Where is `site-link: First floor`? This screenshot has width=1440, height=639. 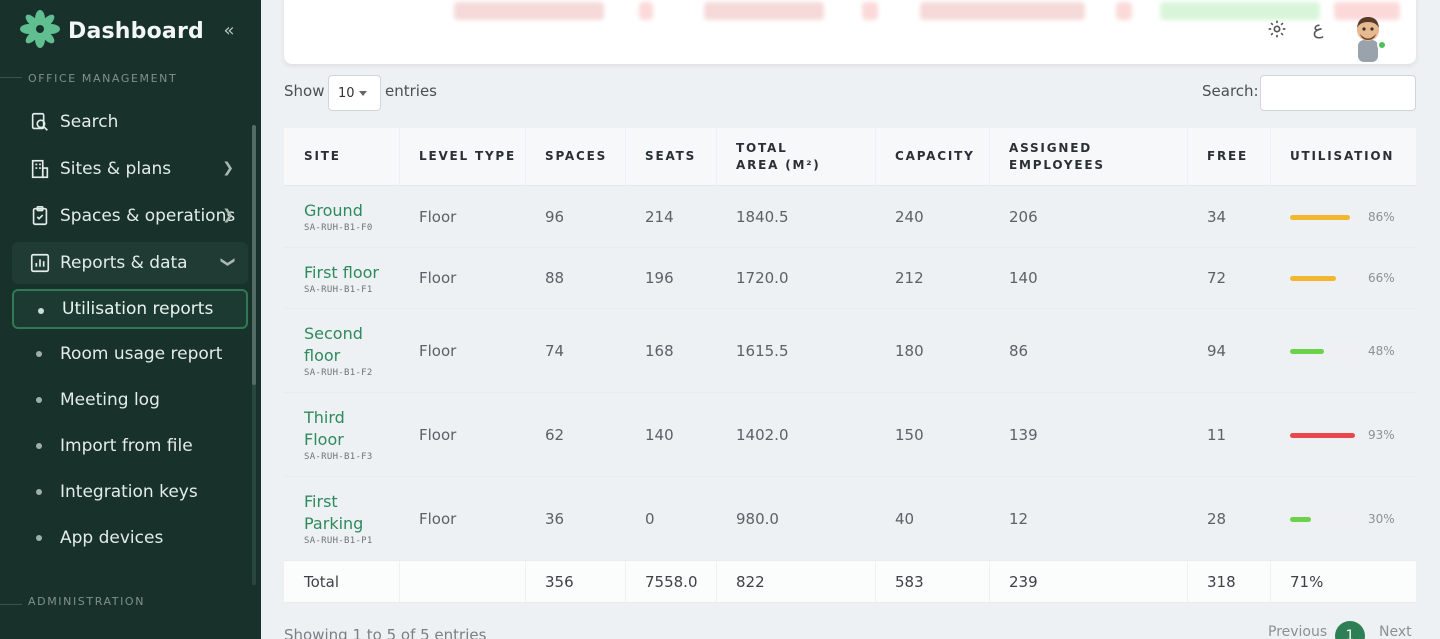
site-link: First floor is located at coordinates (341, 273).